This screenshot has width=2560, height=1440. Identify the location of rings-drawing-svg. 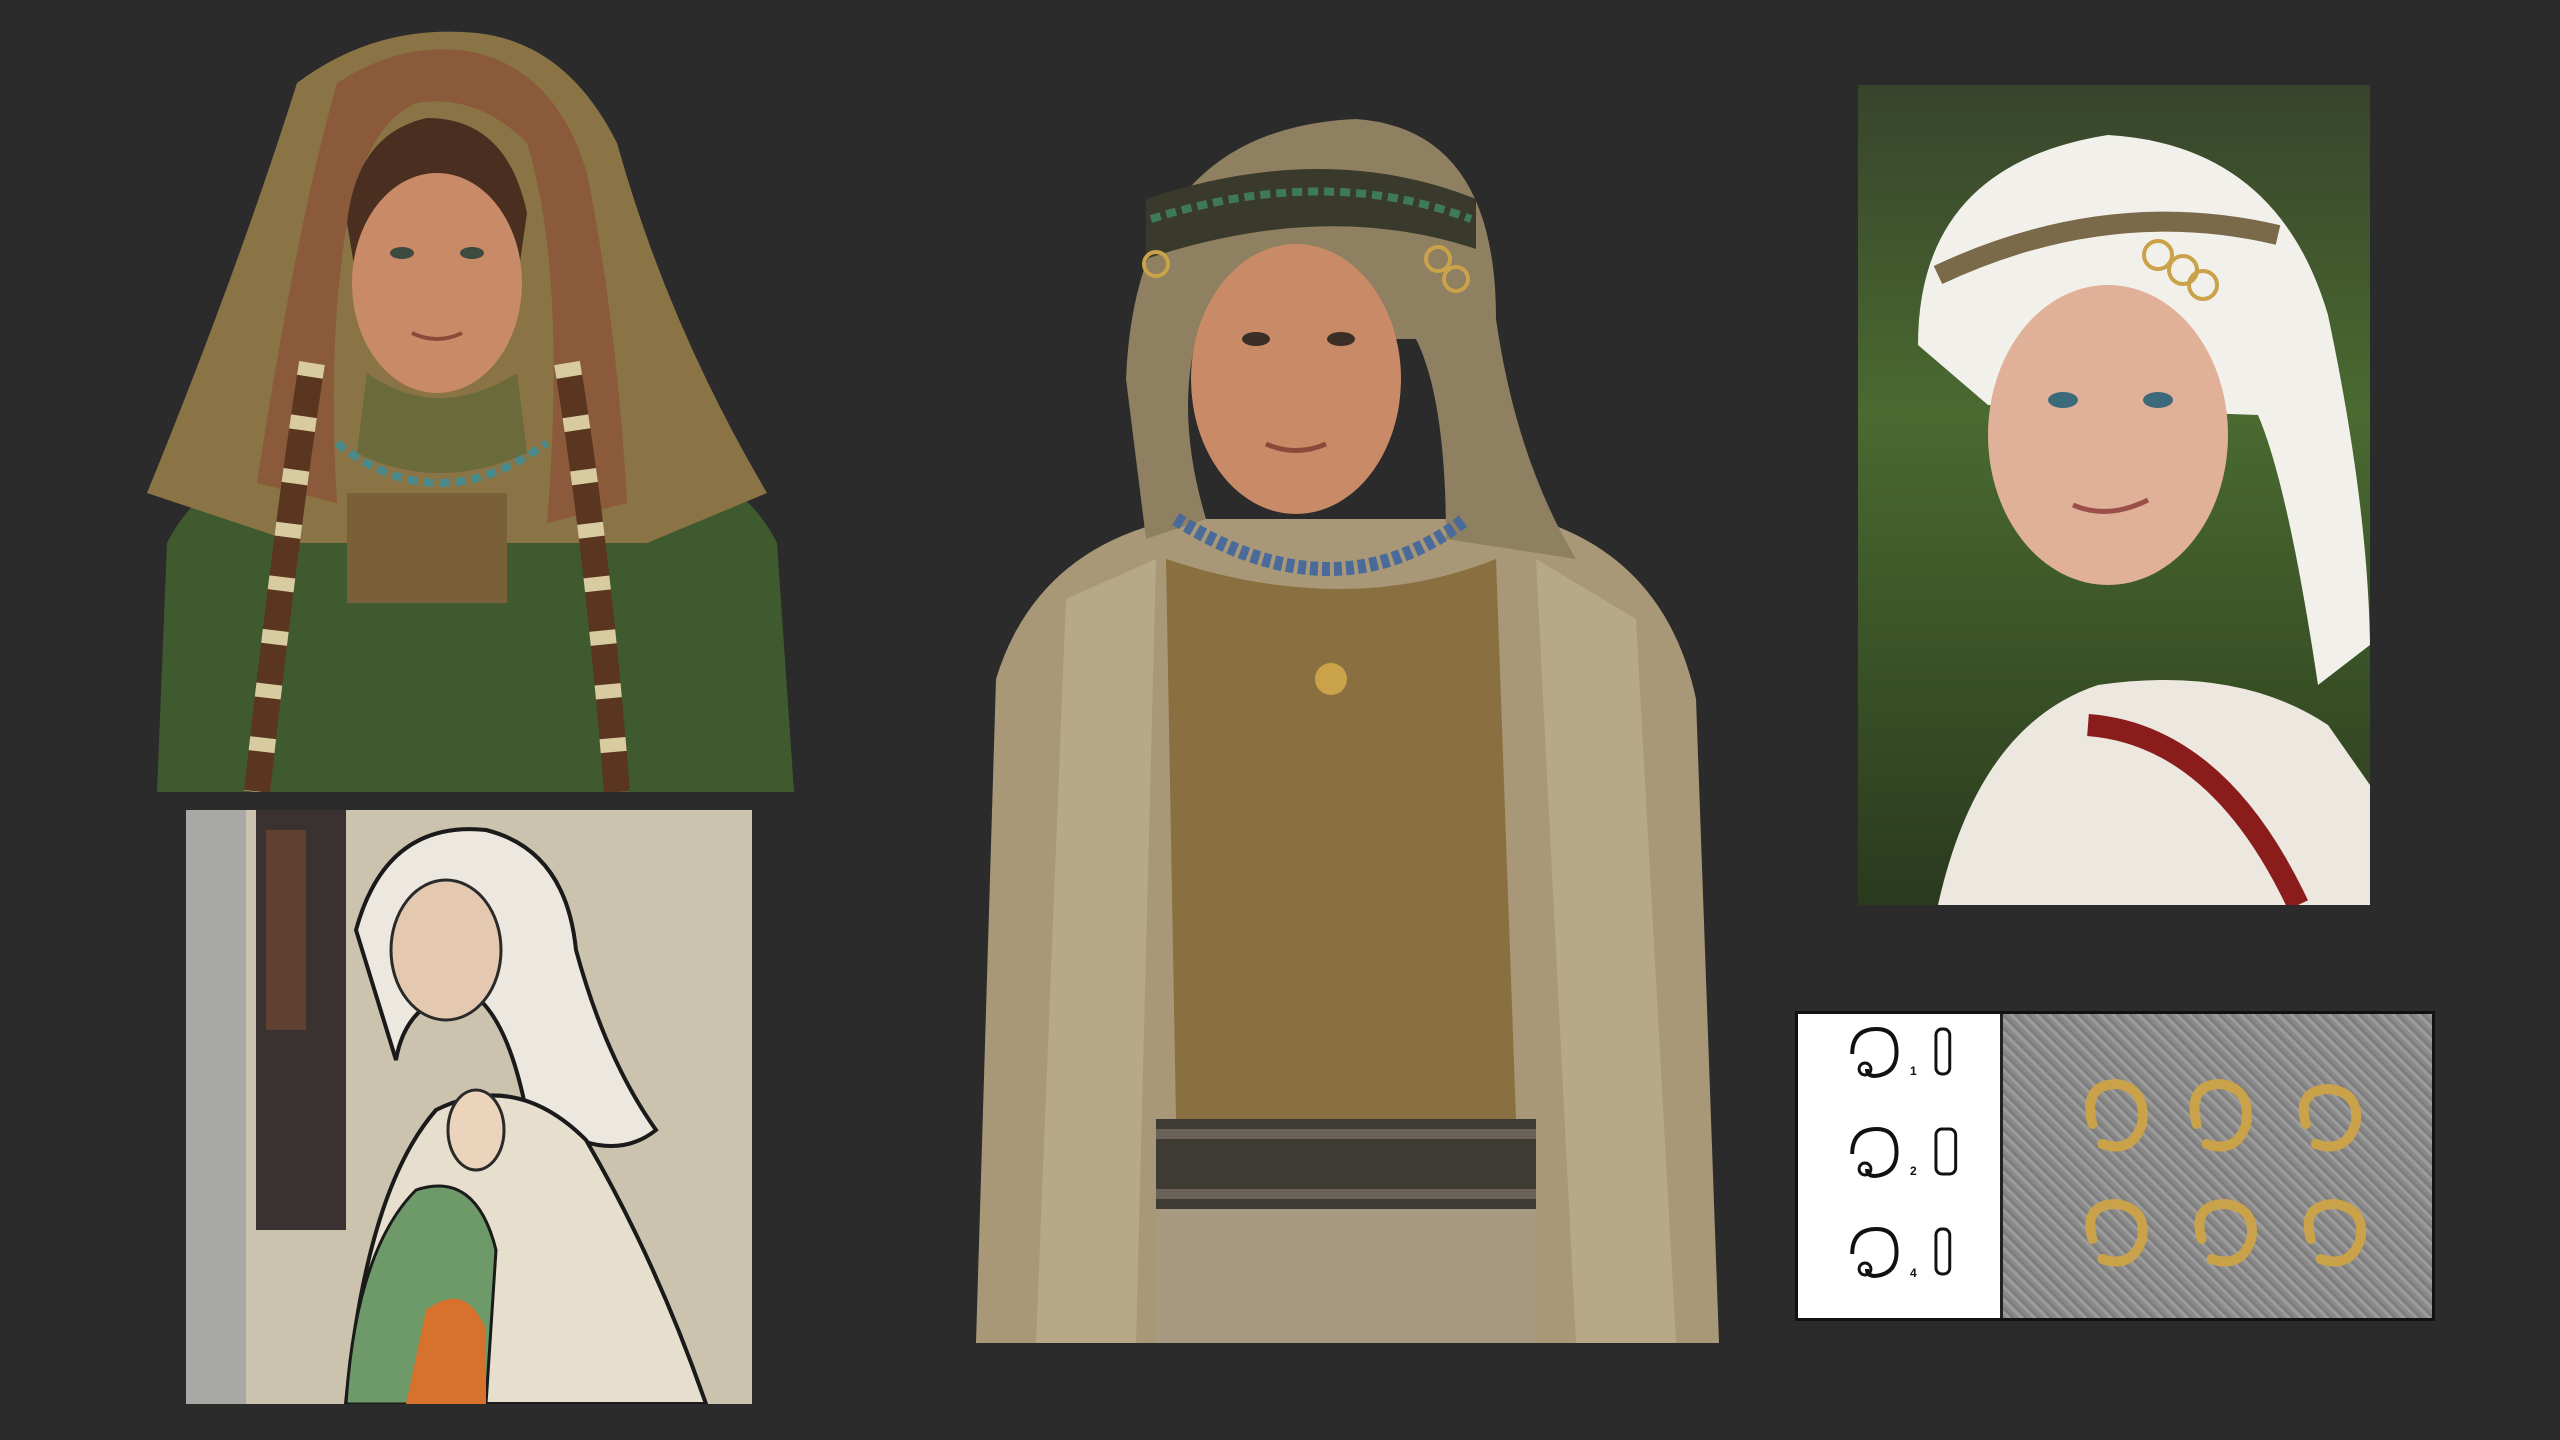
(1904, 1152).